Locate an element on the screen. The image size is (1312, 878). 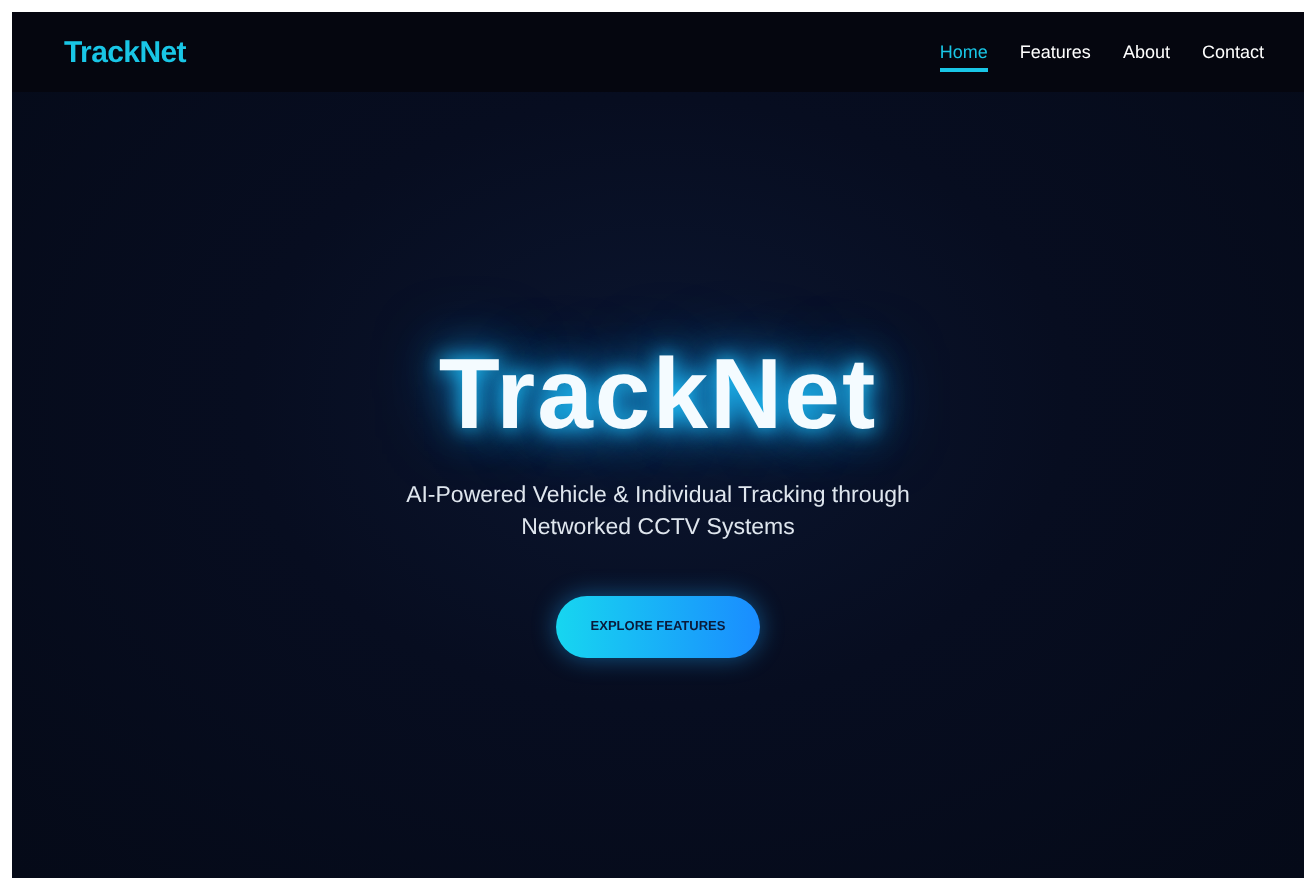
nav-link: About is located at coordinates (1146, 57).